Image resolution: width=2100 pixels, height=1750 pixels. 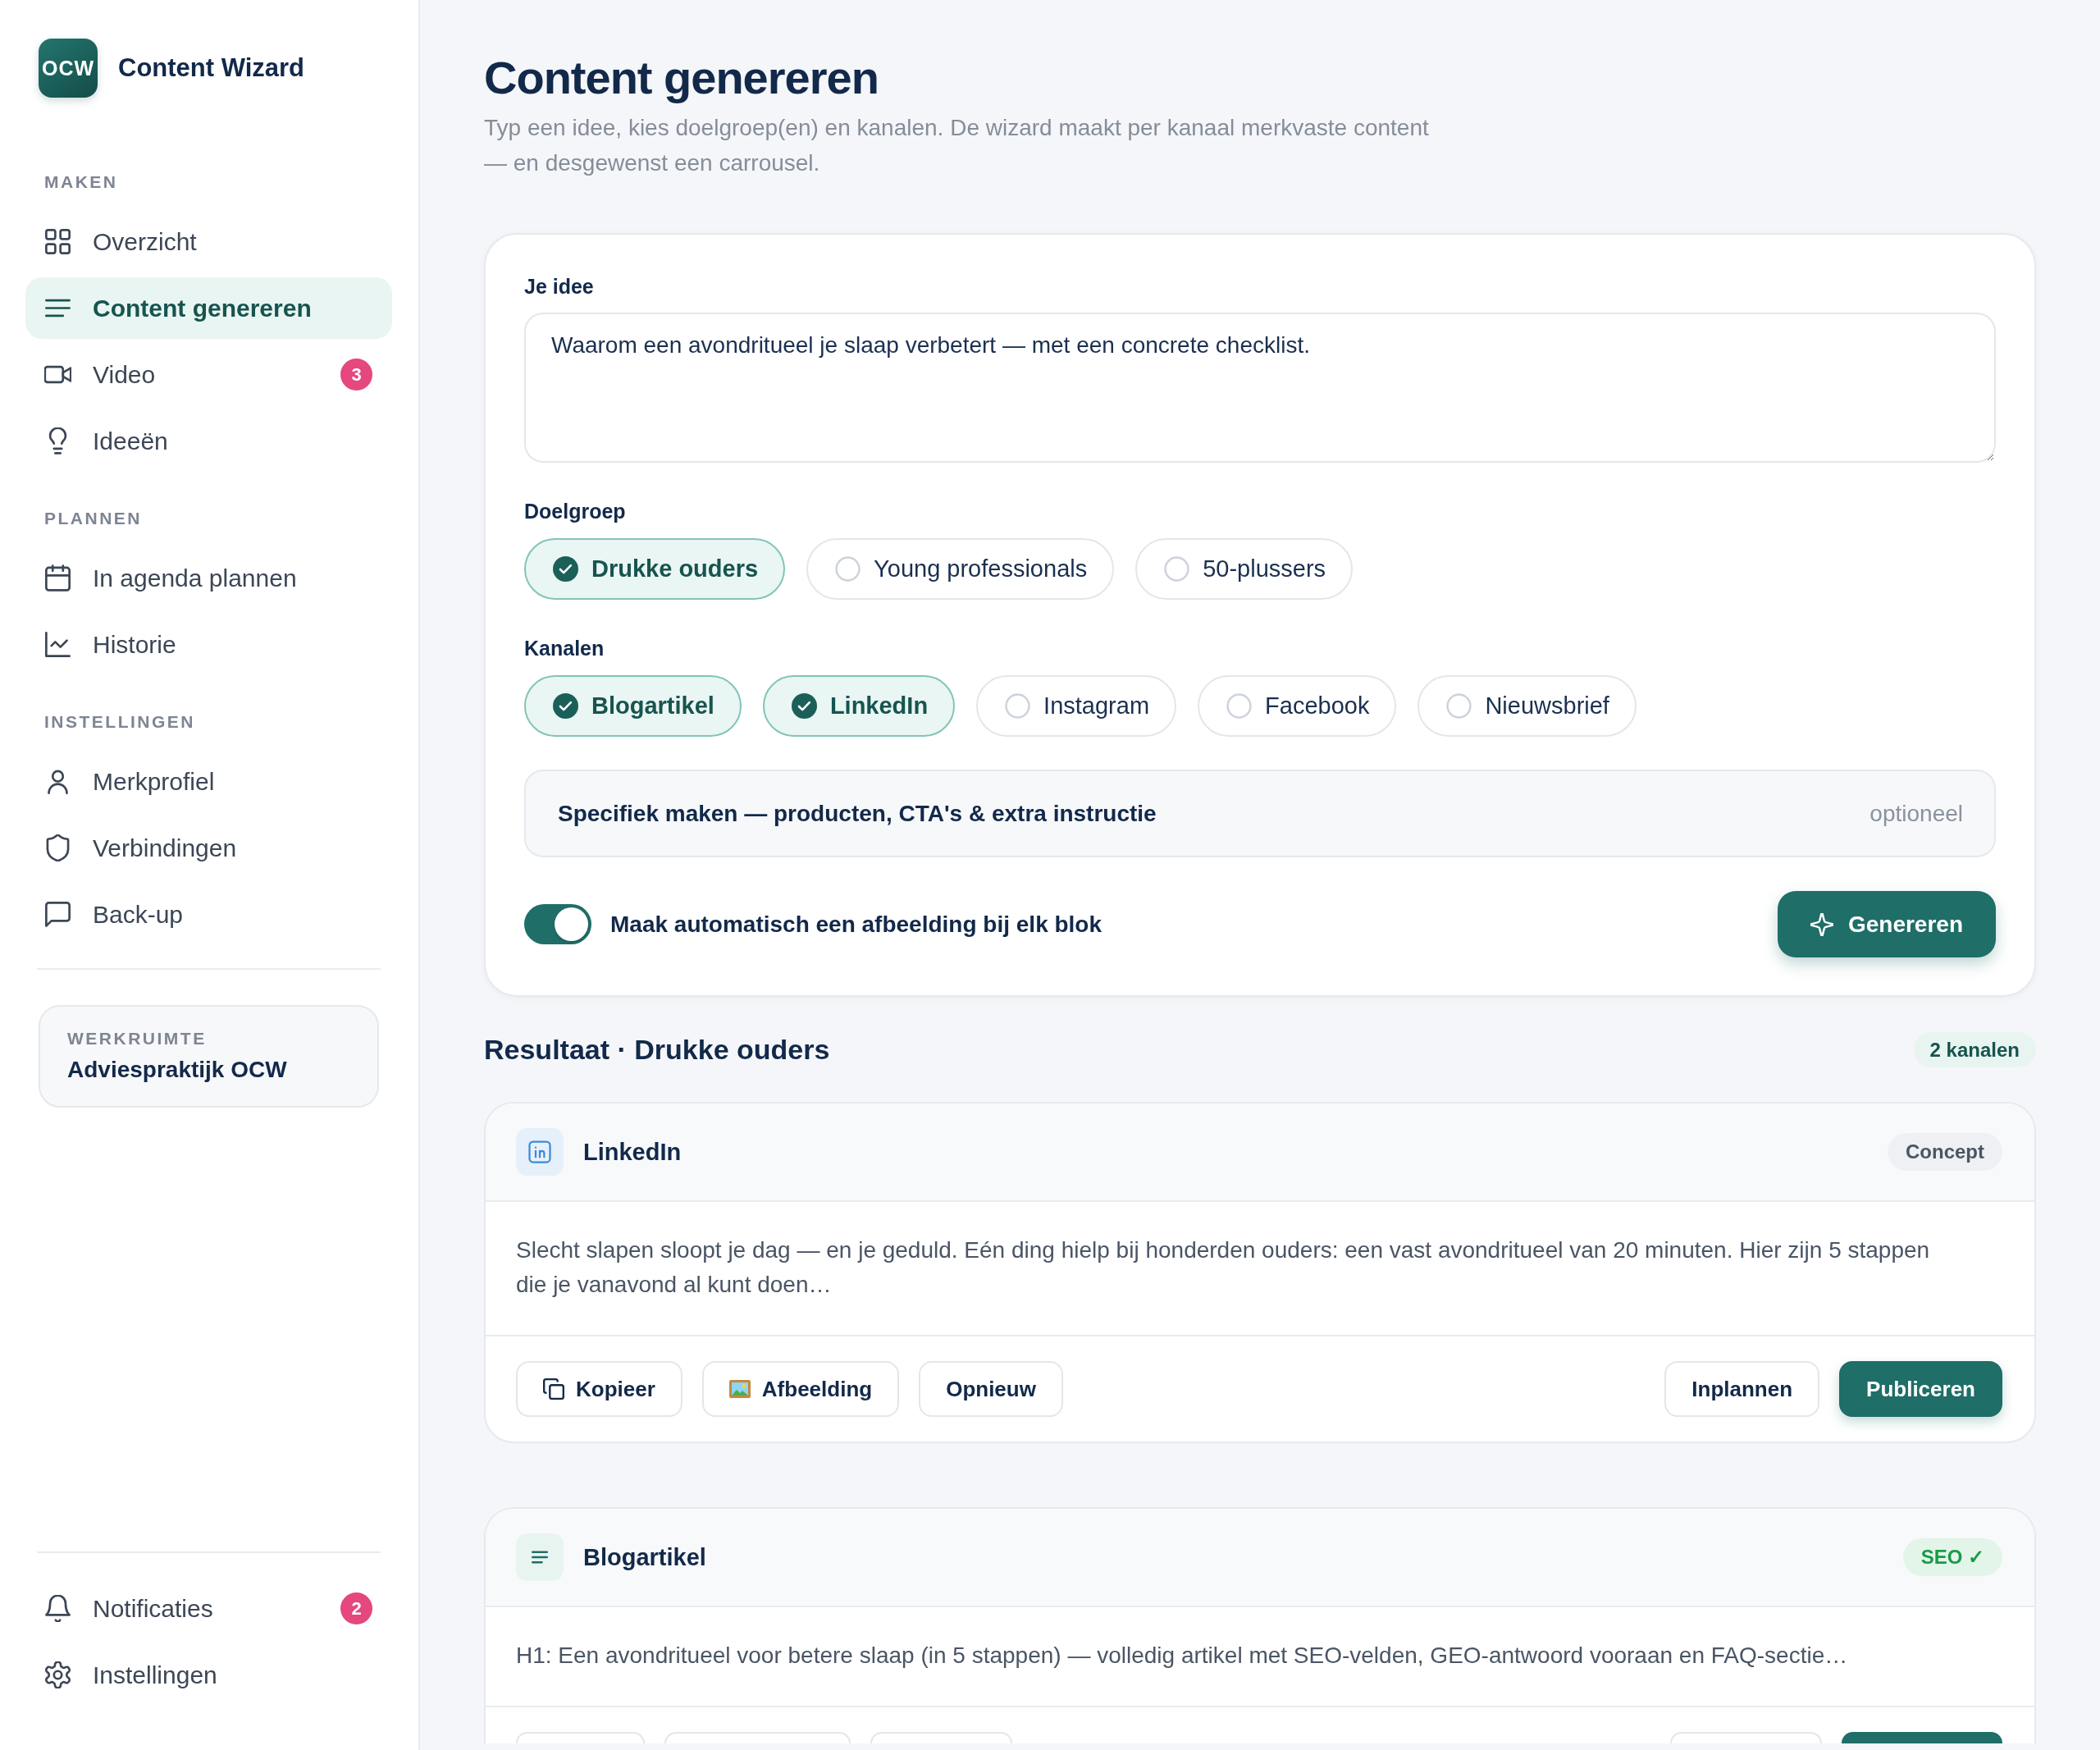 I want to click on action-button, so click(x=1922, y=1737).